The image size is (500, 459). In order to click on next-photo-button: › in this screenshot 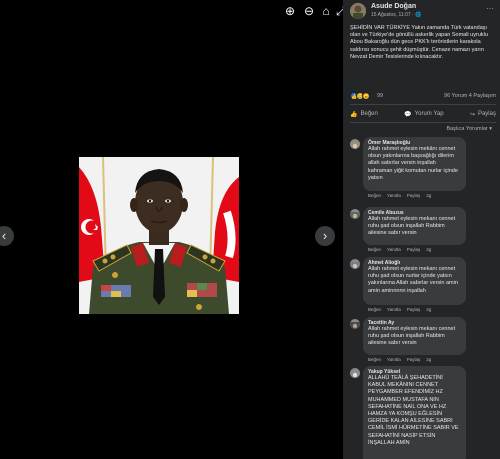, I will do `click(325, 236)`.